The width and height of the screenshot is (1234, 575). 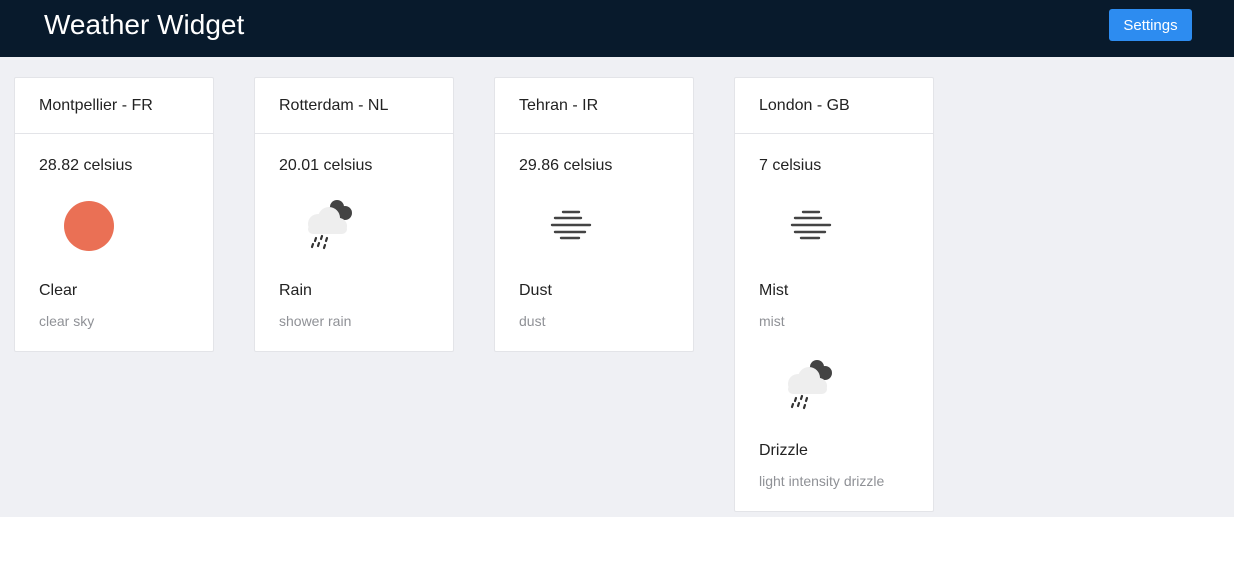 I want to click on settings-button: Settings, so click(x=1150, y=25).